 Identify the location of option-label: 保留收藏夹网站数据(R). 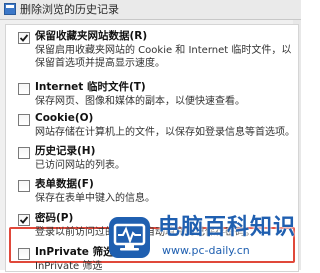
(91, 36).